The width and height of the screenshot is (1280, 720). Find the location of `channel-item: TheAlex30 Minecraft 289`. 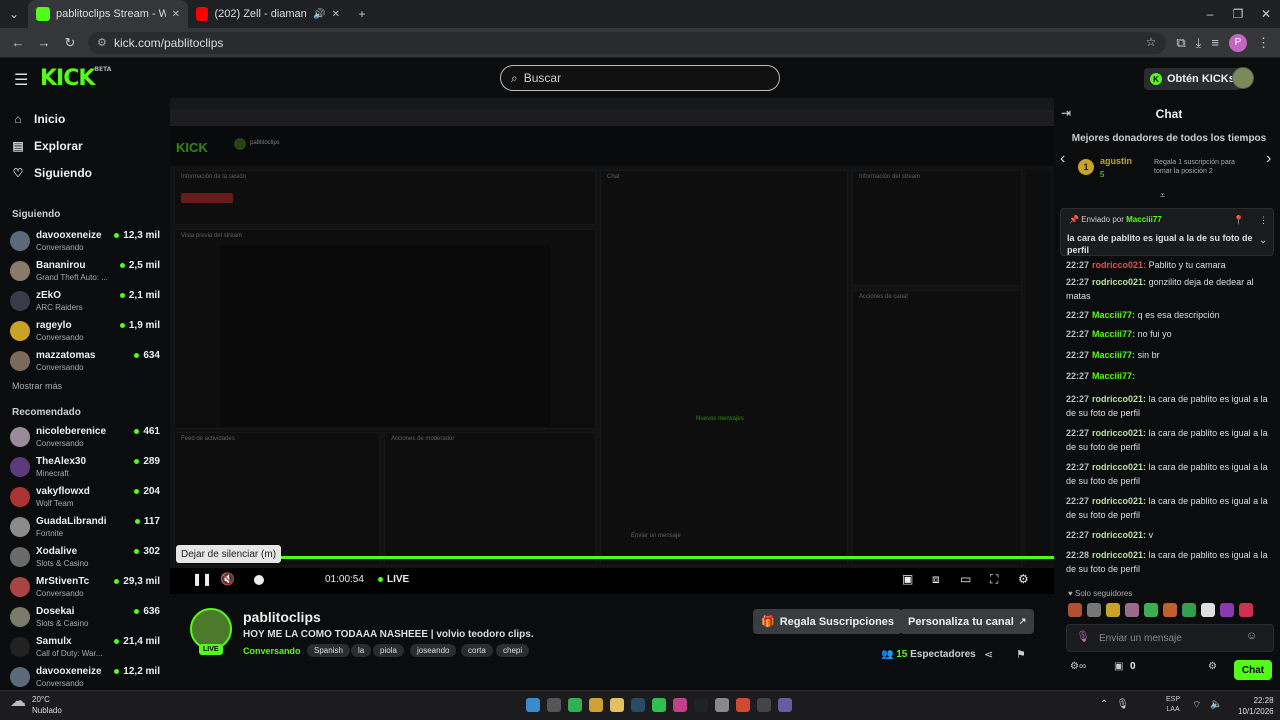

channel-item: TheAlex30 Minecraft 289 is located at coordinates (85, 468).